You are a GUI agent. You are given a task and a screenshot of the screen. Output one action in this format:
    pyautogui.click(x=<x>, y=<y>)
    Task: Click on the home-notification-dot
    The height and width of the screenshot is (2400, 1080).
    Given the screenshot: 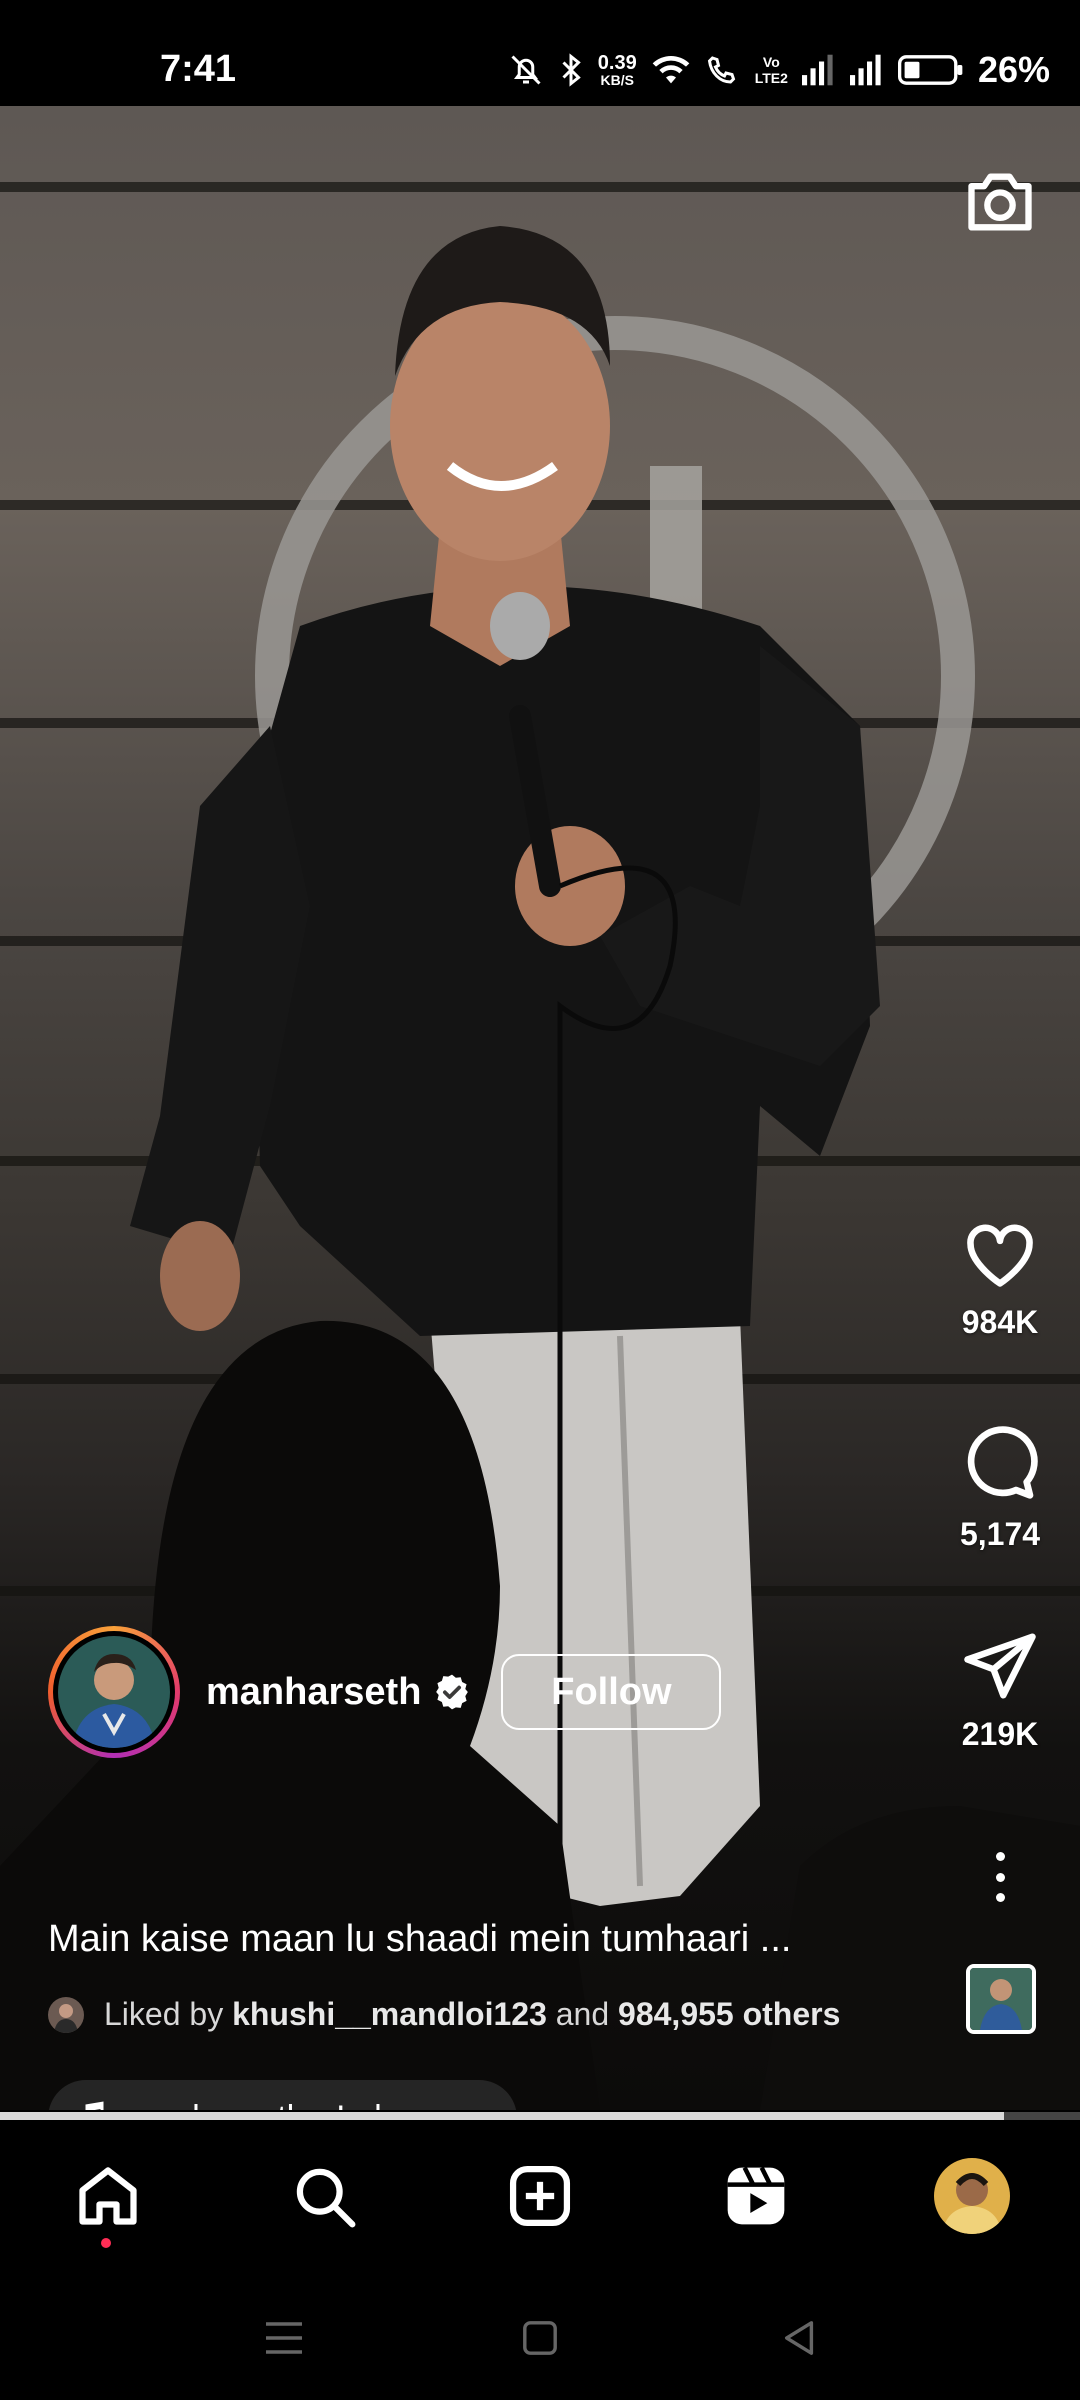 What is the action you would take?
    pyautogui.click(x=106, y=2243)
    